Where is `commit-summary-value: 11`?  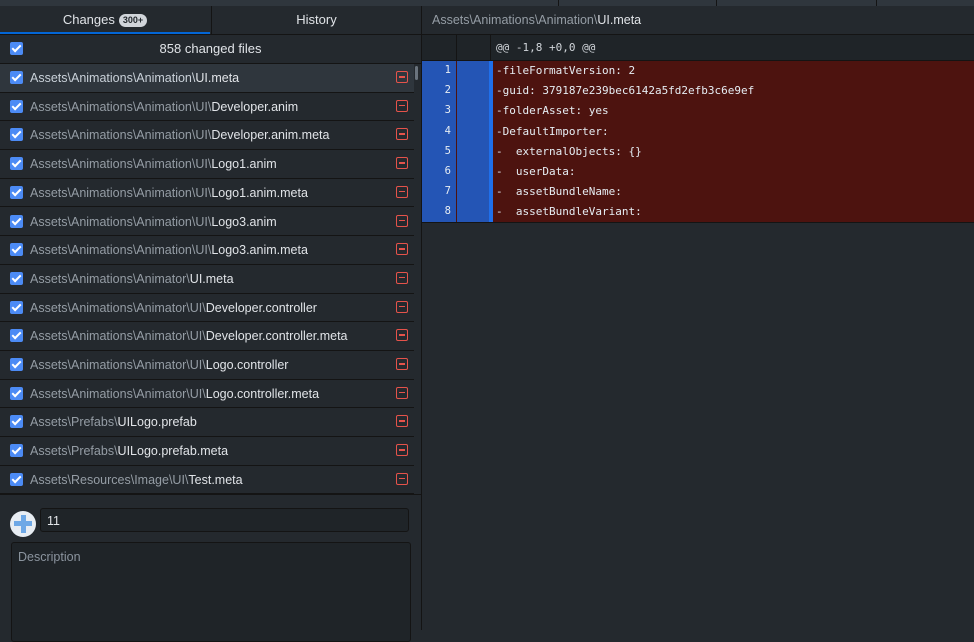 commit-summary-value: 11 is located at coordinates (53, 521).